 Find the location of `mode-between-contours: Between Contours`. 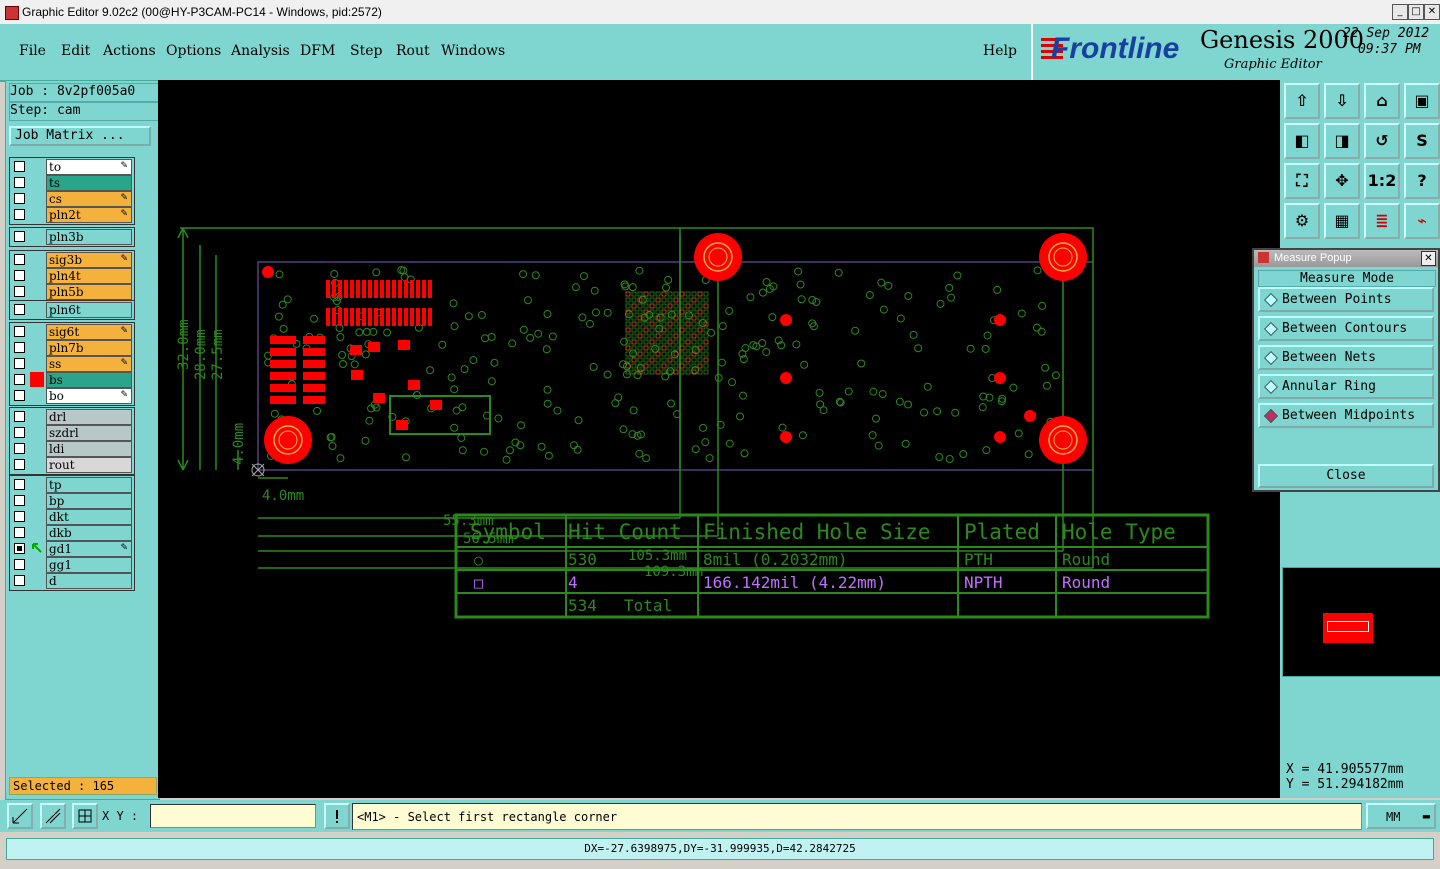

mode-between-contours: Between Contours is located at coordinates (1346, 328).